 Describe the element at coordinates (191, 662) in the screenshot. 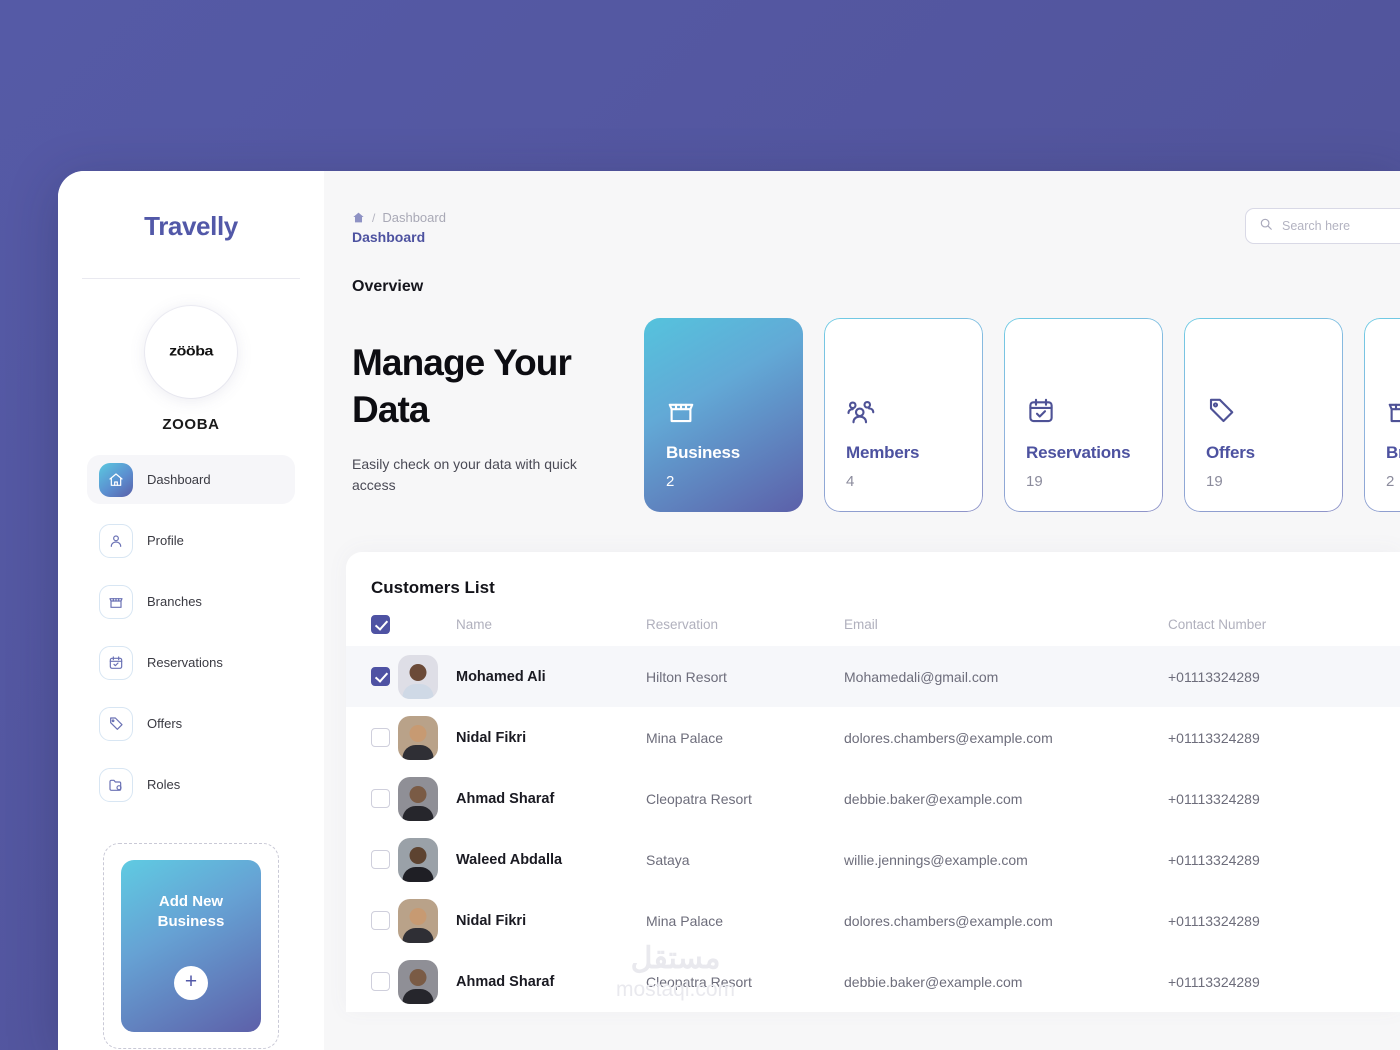

I see `sidebar-item-reservations: Reservations` at that location.